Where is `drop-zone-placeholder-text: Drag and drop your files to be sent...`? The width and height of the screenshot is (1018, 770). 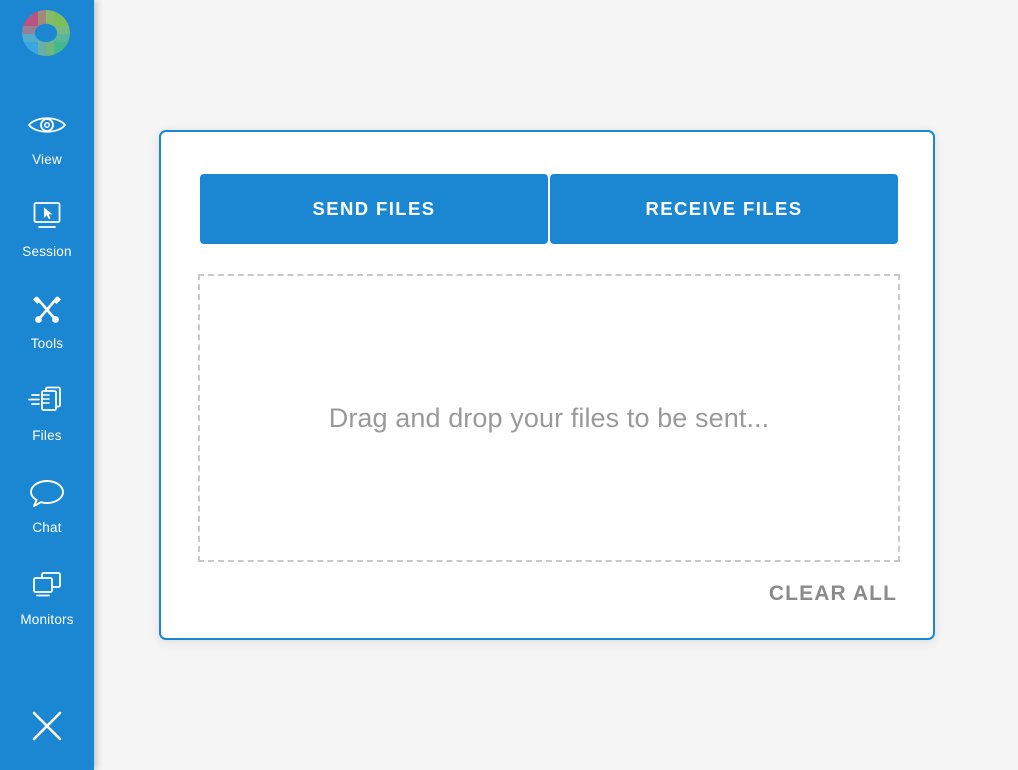 drop-zone-placeholder-text: Drag and drop your files to be sent... is located at coordinates (549, 417).